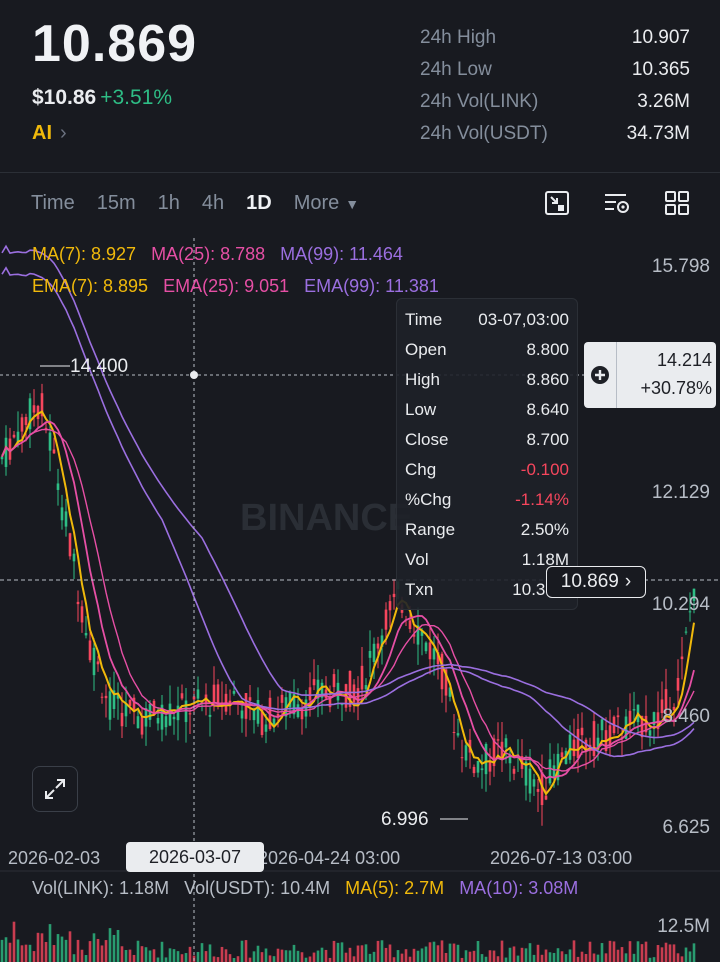 The width and height of the screenshot is (720, 962). I want to click on tab-more: More ▼, so click(326, 203).